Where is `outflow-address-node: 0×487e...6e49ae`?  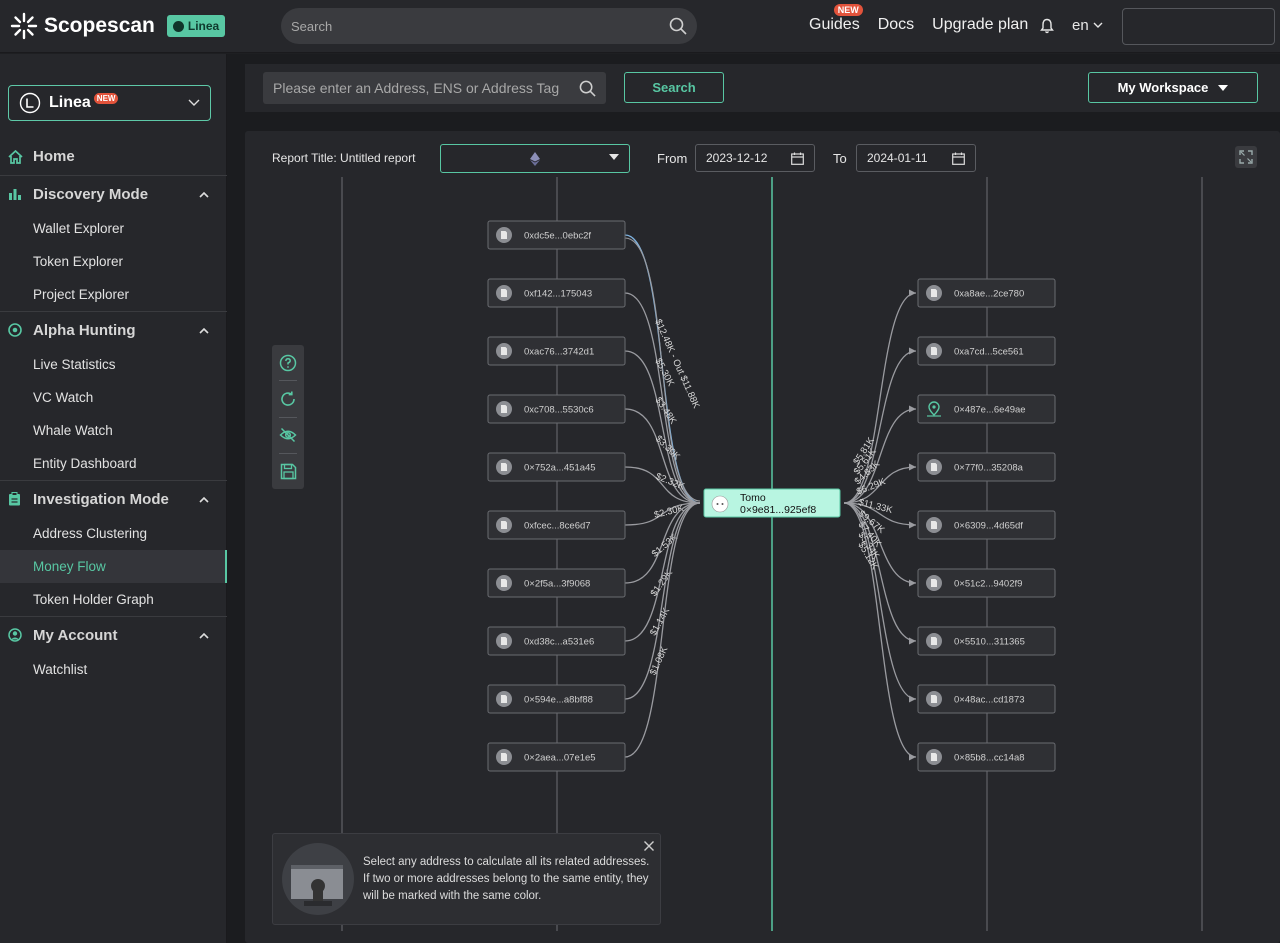 outflow-address-node: 0×487e...6e49ae is located at coordinates (986, 409).